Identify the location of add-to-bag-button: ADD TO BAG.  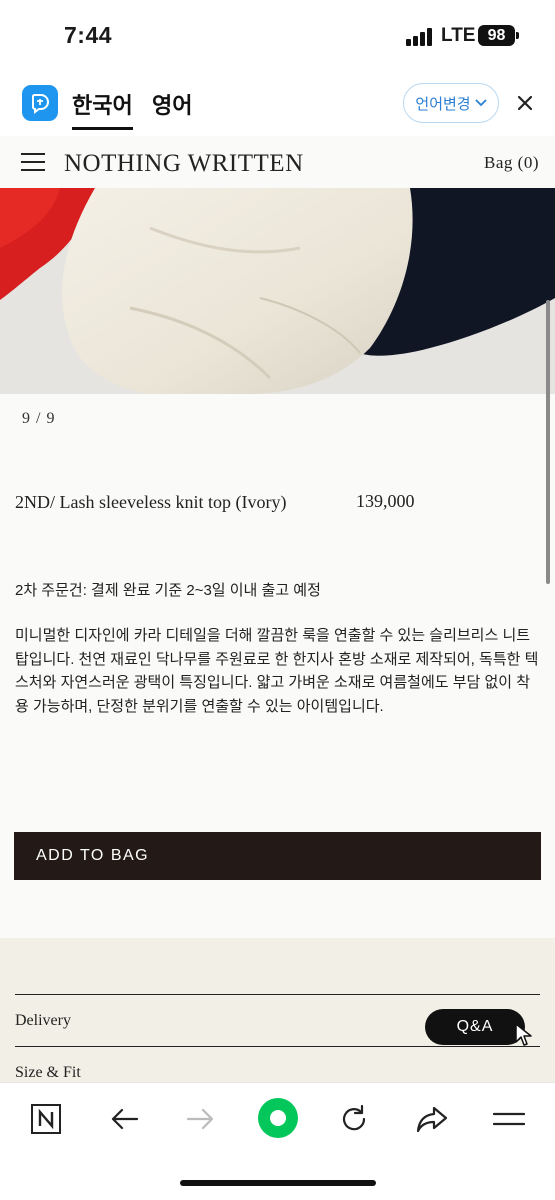
(277, 856).